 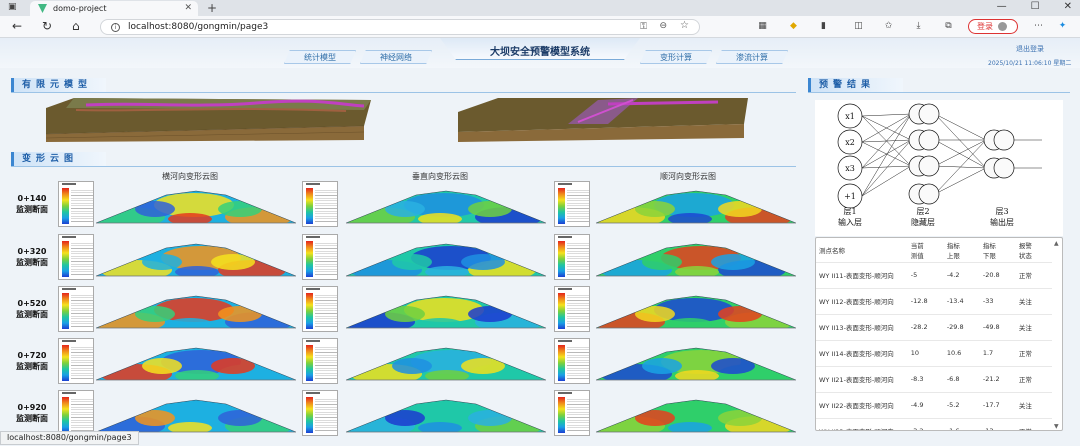 I want to click on more-icon: ⋯, so click(x=1038, y=26).